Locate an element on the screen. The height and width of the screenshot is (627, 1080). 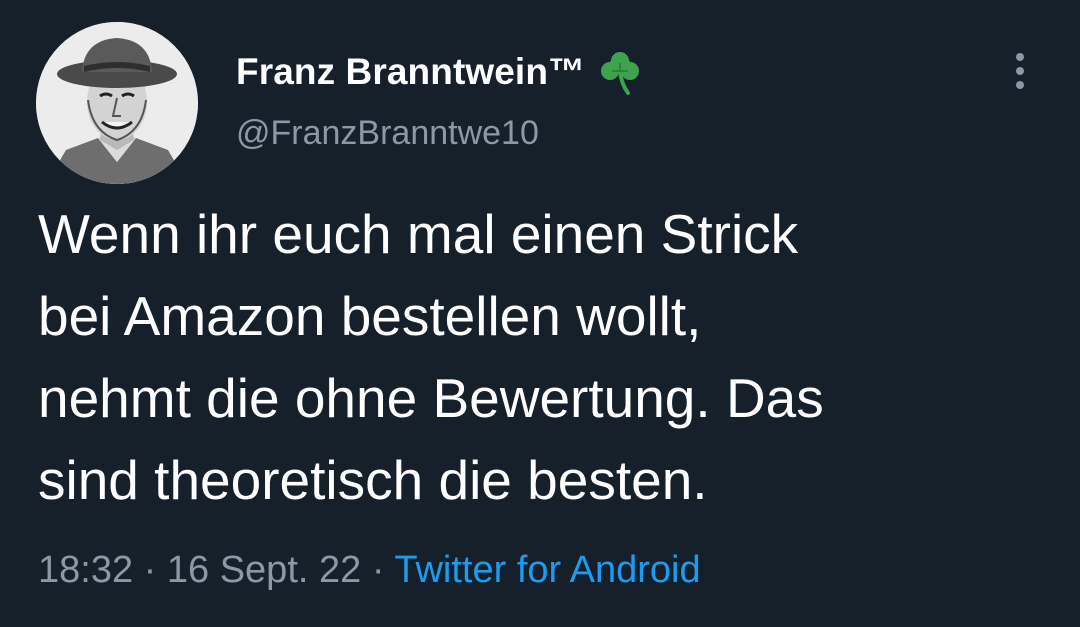
tweet-text-line: Wenn ihr euch mal einen Strick is located at coordinates (418, 234).